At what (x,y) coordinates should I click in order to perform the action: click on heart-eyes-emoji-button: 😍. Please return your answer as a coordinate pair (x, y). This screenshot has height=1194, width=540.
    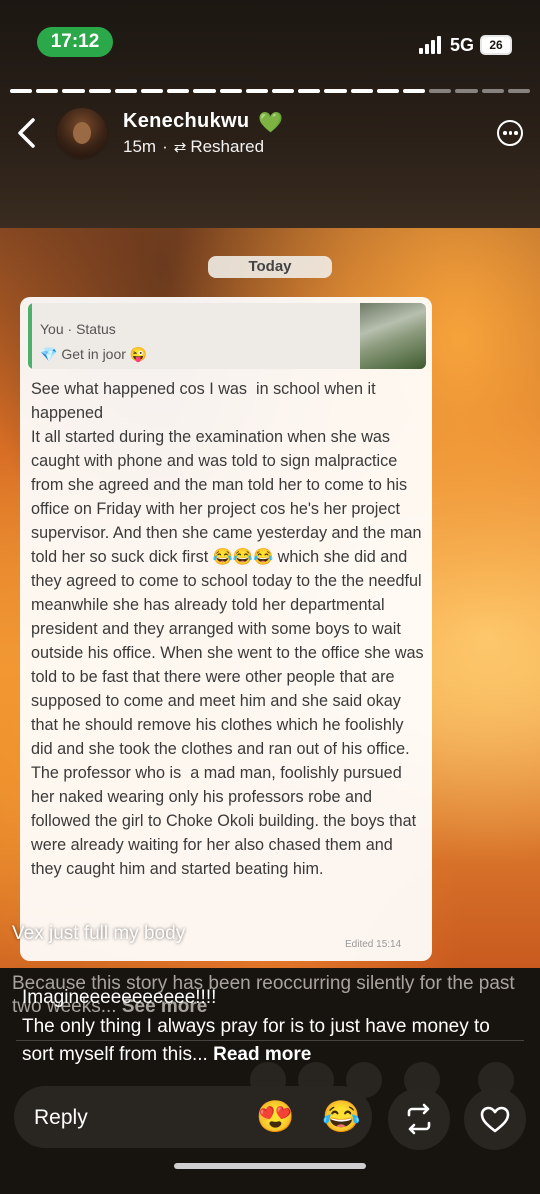
    Looking at the image, I should click on (275, 1116).